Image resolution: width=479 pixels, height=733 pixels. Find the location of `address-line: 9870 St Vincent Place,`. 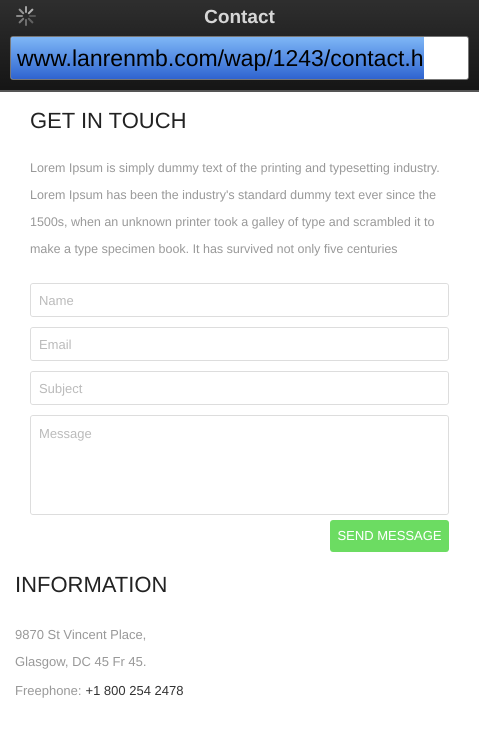

address-line: 9870 St Vincent Place, is located at coordinates (81, 635).